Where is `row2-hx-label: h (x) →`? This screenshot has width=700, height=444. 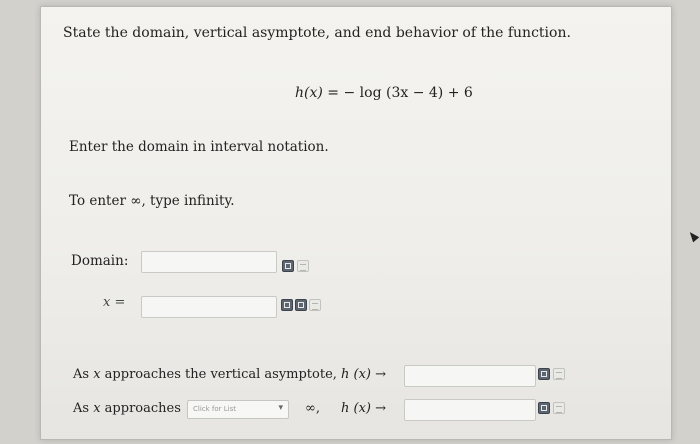 row2-hx-label: h (x) → is located at coordinates (364, 408).